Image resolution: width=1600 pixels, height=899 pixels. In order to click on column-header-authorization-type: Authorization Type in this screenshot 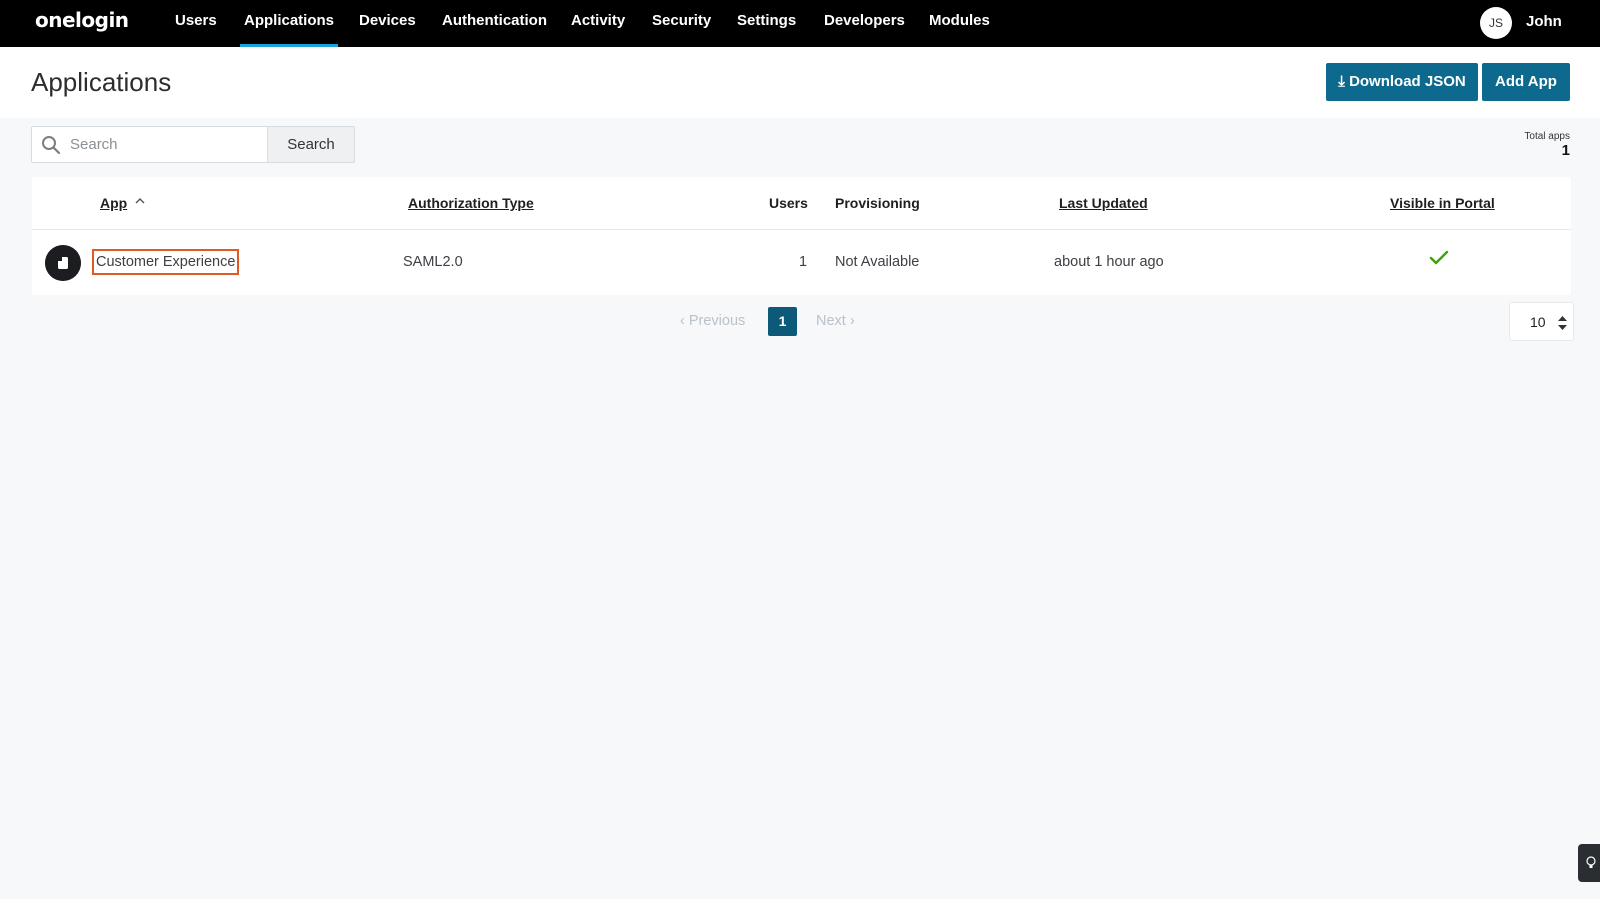, I will do `click(471, 203)`.